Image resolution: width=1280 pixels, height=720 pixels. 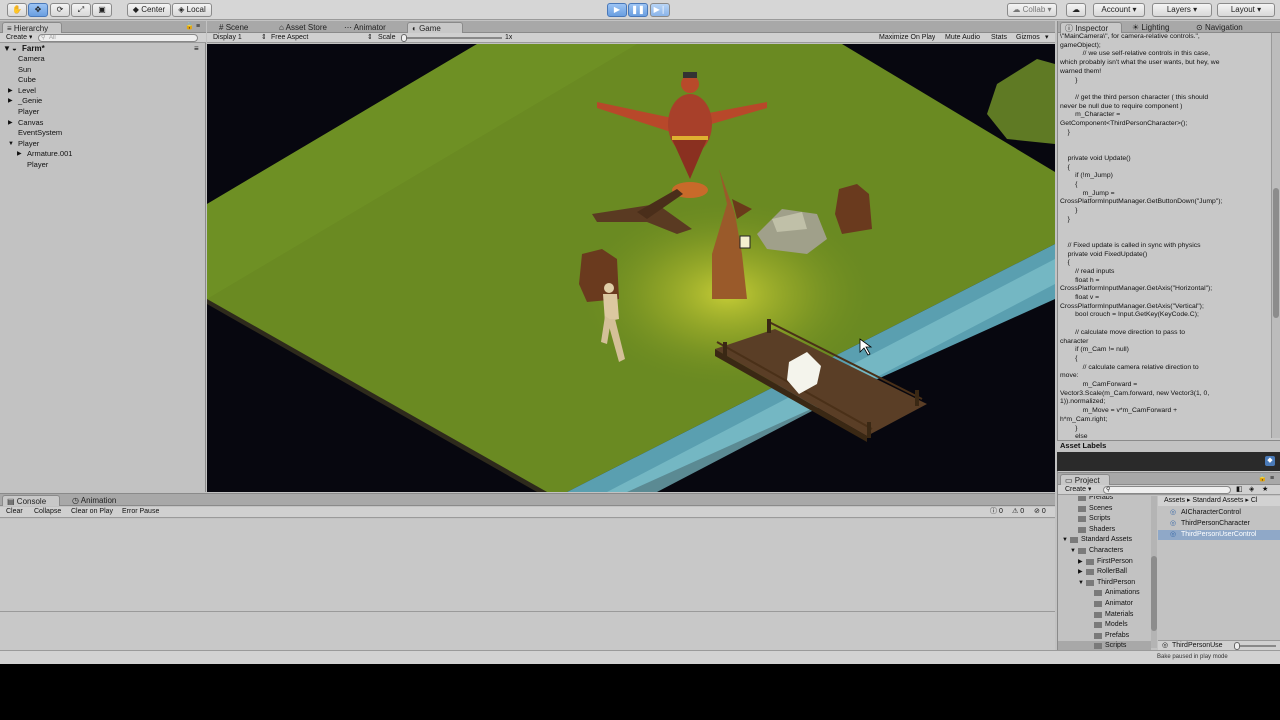 What do you see at coordinates (100, 49) in the screenshot?
I see `scene-root-row: ▼ ◒ Farm* ≡` at bounding box center [100, 49].